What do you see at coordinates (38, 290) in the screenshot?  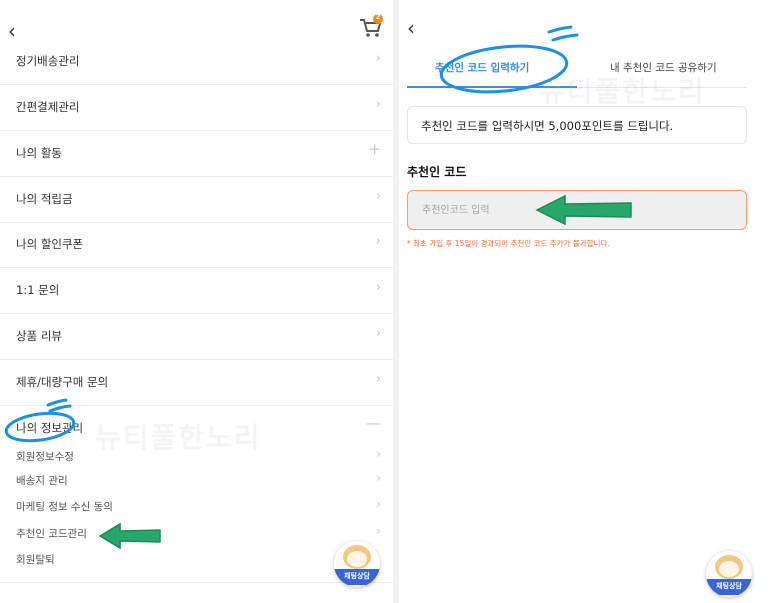 I see `menu-item-label: 1:1 문의` at bounding box center [38, 290].